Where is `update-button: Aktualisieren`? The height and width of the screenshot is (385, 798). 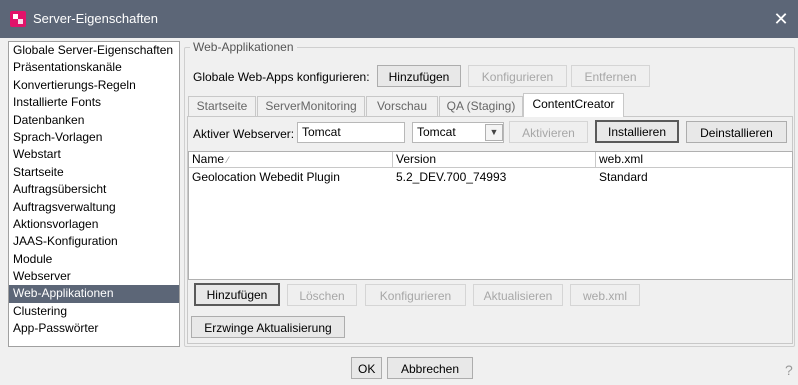 update-button: Aktualisieren is located at coordinates (518, 295).